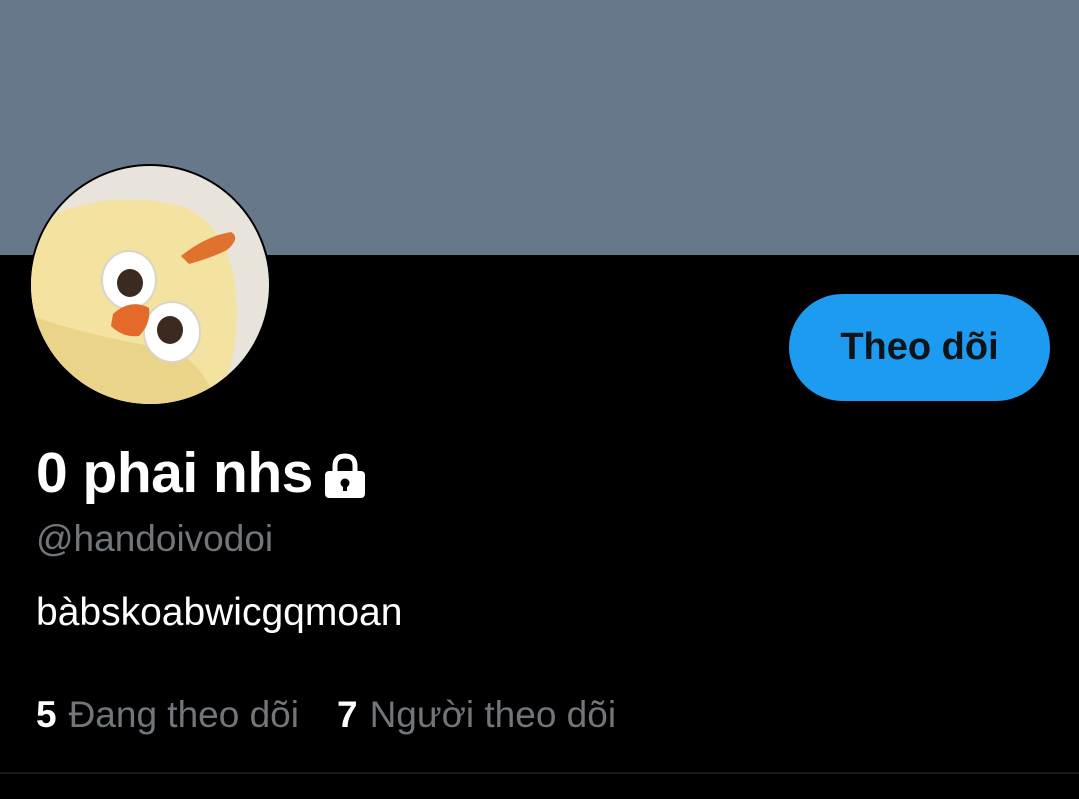  What do you see at coordinates (919, 347) in the screenshot?
I see `follow-button: Theo dõi` at bounding box center [919, 347].